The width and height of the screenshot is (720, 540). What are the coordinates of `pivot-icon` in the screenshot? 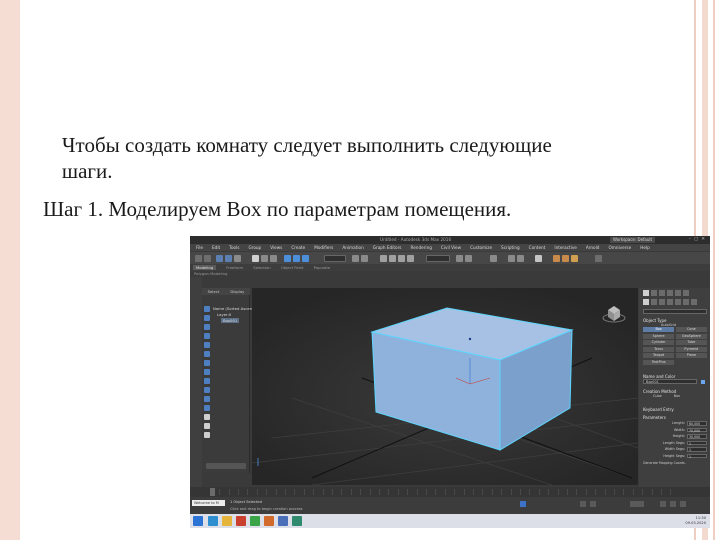 It's located at (355, 258).